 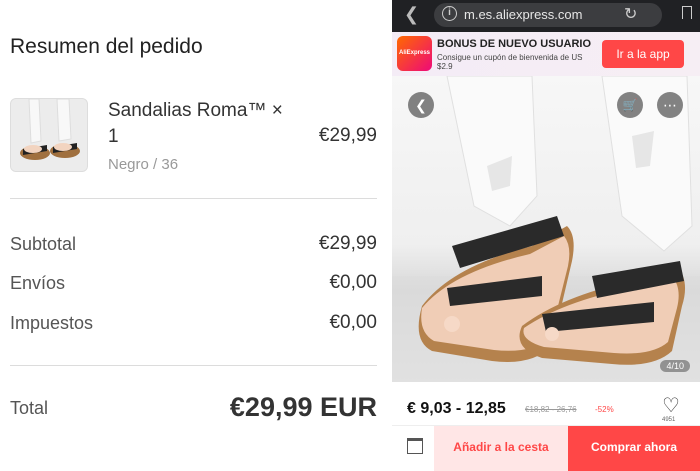 What do you see at coordinates (411, 14) in the screenshot?
I see `back-icon: ❮` at bounding box center [411, 14].